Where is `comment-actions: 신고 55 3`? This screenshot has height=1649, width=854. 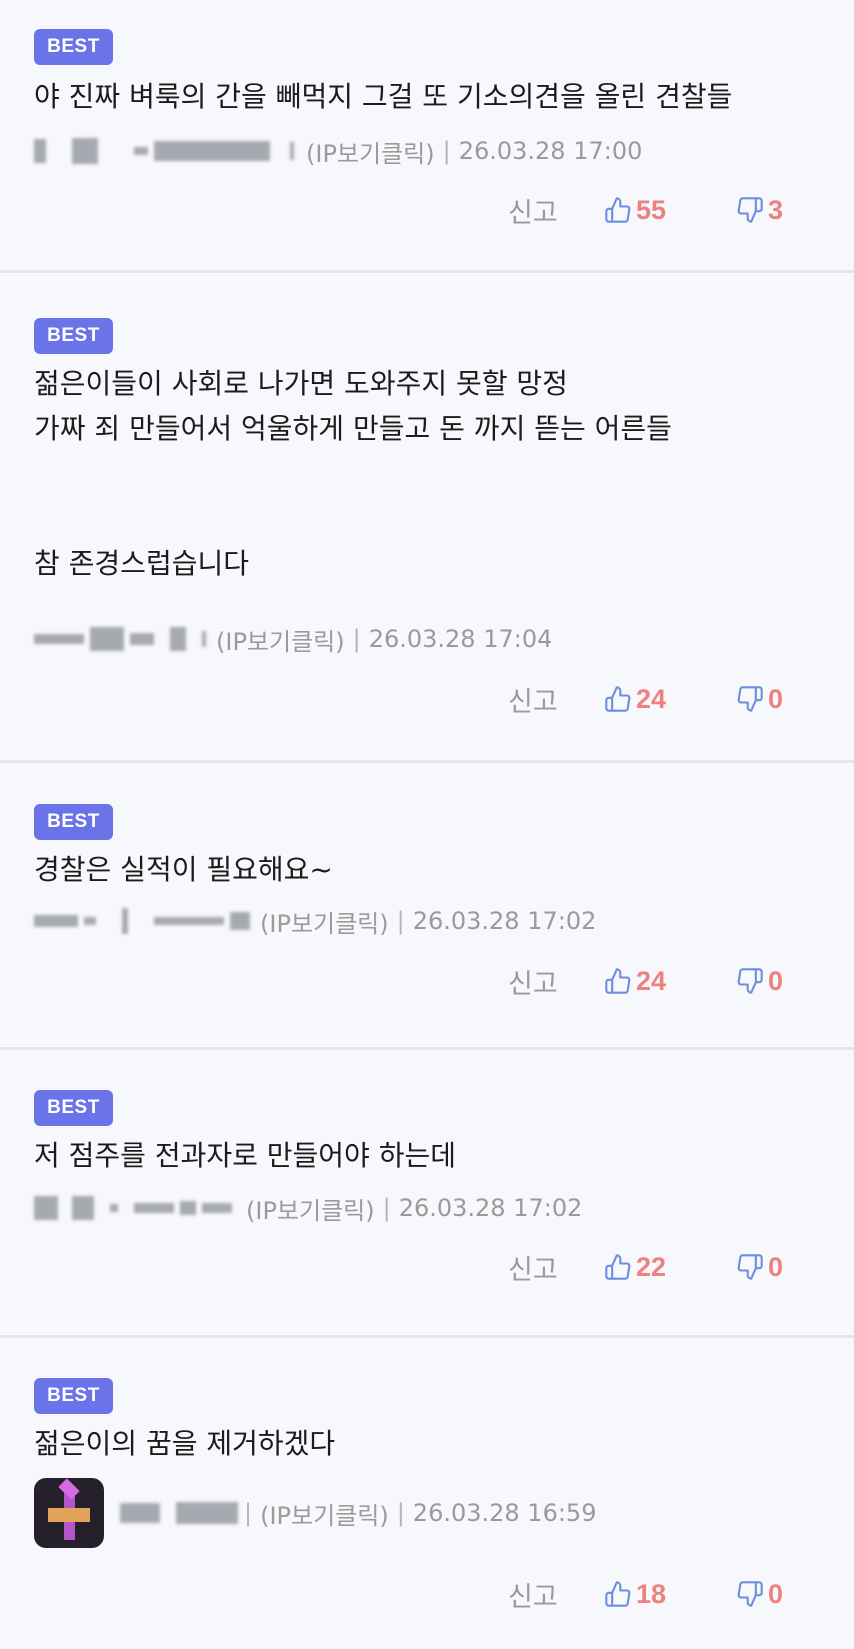
comment-actions: 신고 55 3 is located at coordinates (681, 210).